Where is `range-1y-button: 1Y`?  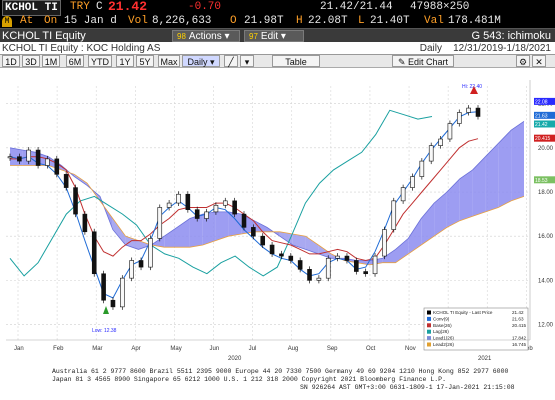 range-1y-button: 1Y is located at coordinates (125, 61).